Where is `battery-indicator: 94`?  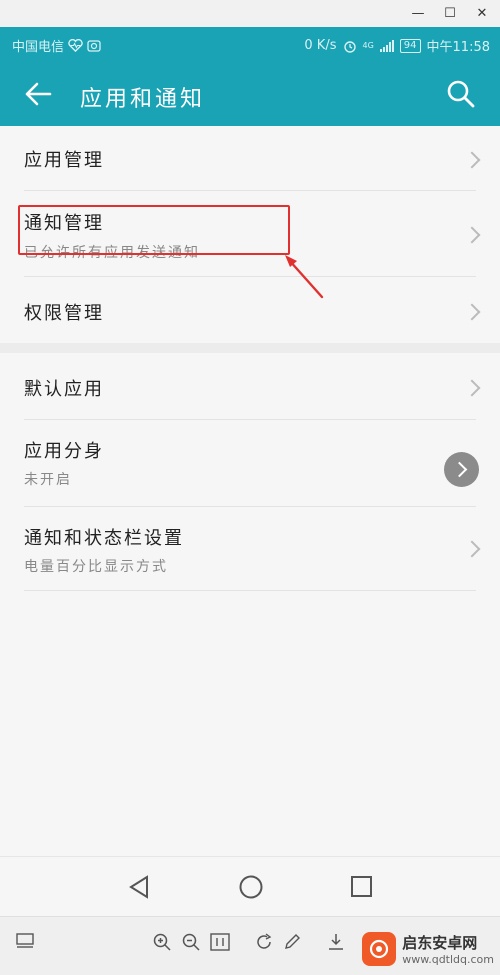 battery-indicator: 94 is located at coordinates (410, 45).